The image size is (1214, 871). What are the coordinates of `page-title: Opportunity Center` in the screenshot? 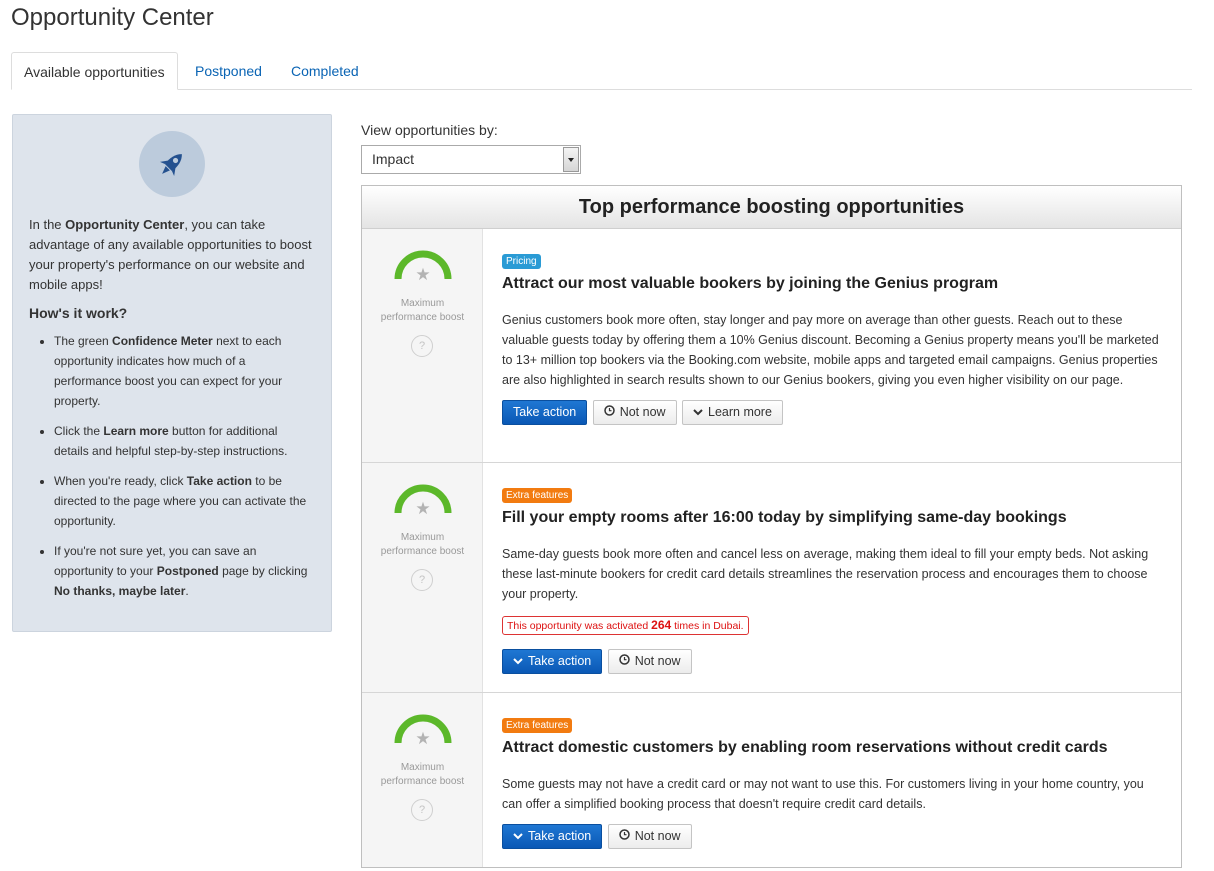 It's located at (112, 17).